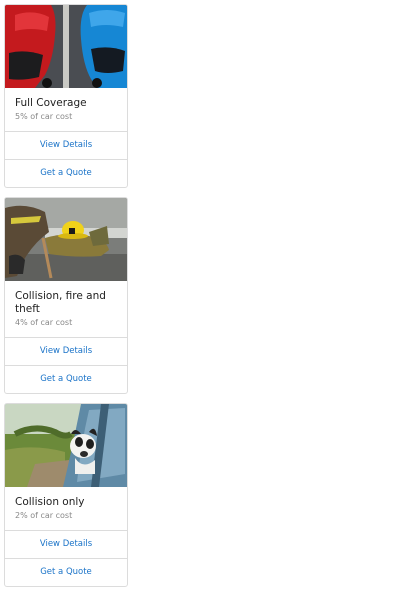 This screenshot has height=590, width=409. Describe the element at coordinates (60, 302) in the screenshot. I see `card-title: Collision, fire and theft` at that location.